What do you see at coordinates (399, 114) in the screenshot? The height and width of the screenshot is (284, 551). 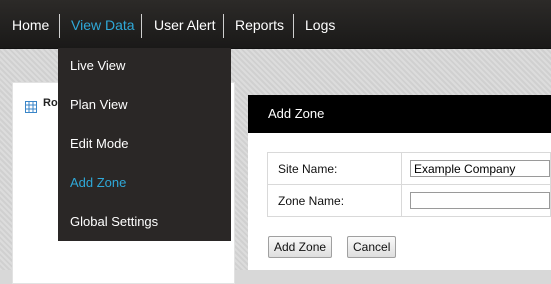 I see `panel-title: Add Zone` at bounding box center [399, 114].